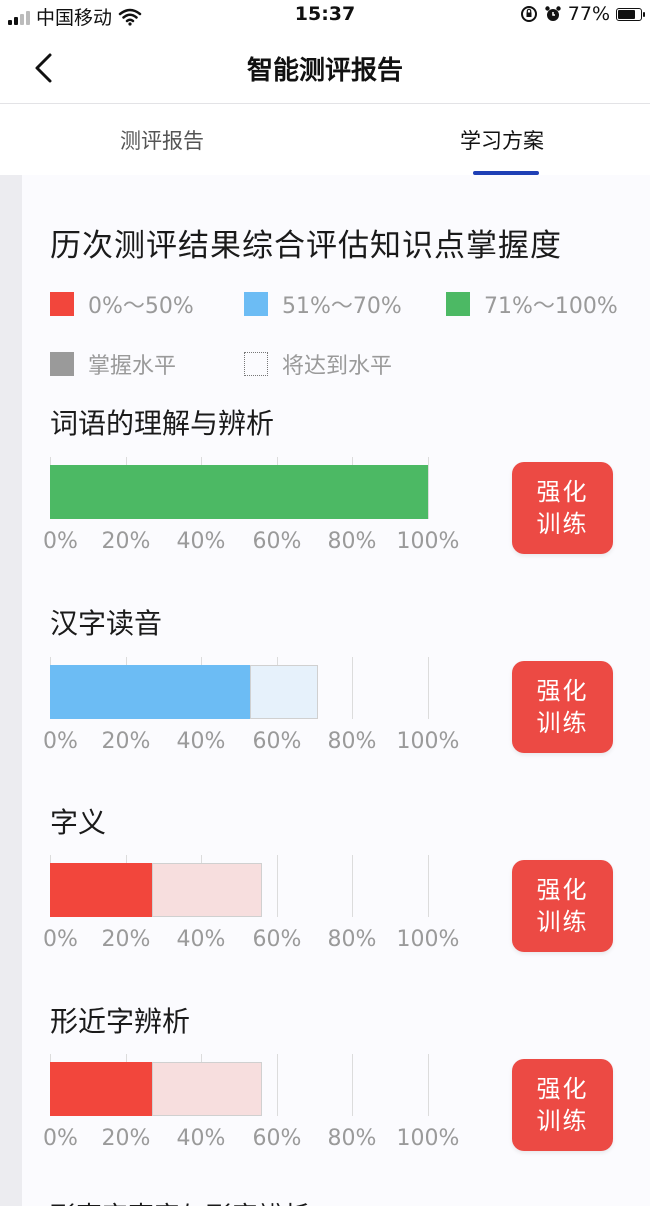 The width and height of the screenshot is (650, 1206). I want to click on legend-blue: 51%～70%, so click(323, 304).